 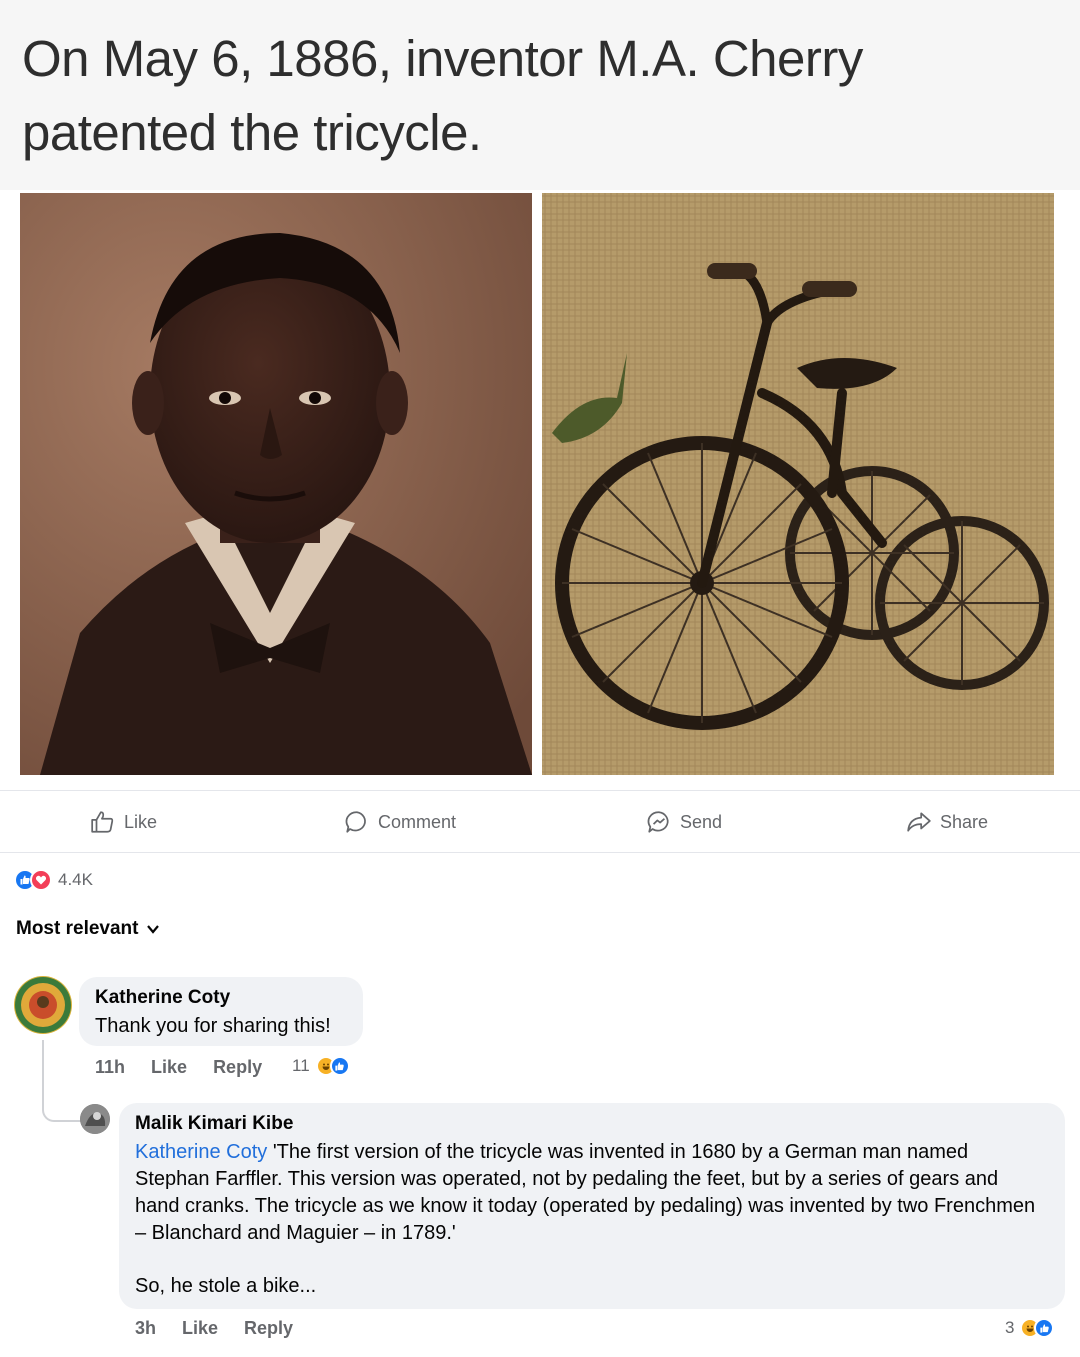 I want to click on like-label: Like, so click(x=141, y=821).